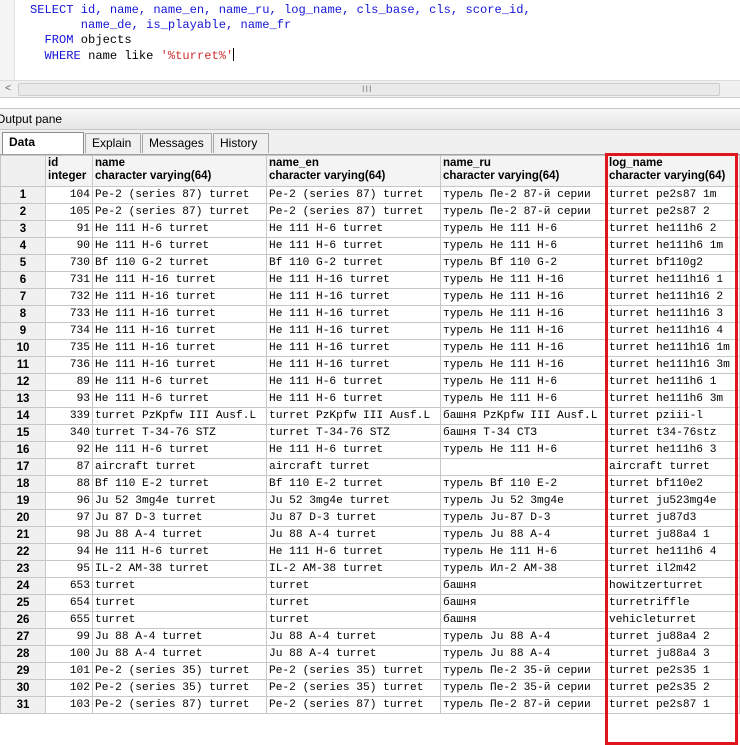 Image resolution: width=740 pixels, height=745 pixels. I want to click on log-name-cell: turret he111h16 1, so click(673, 280).